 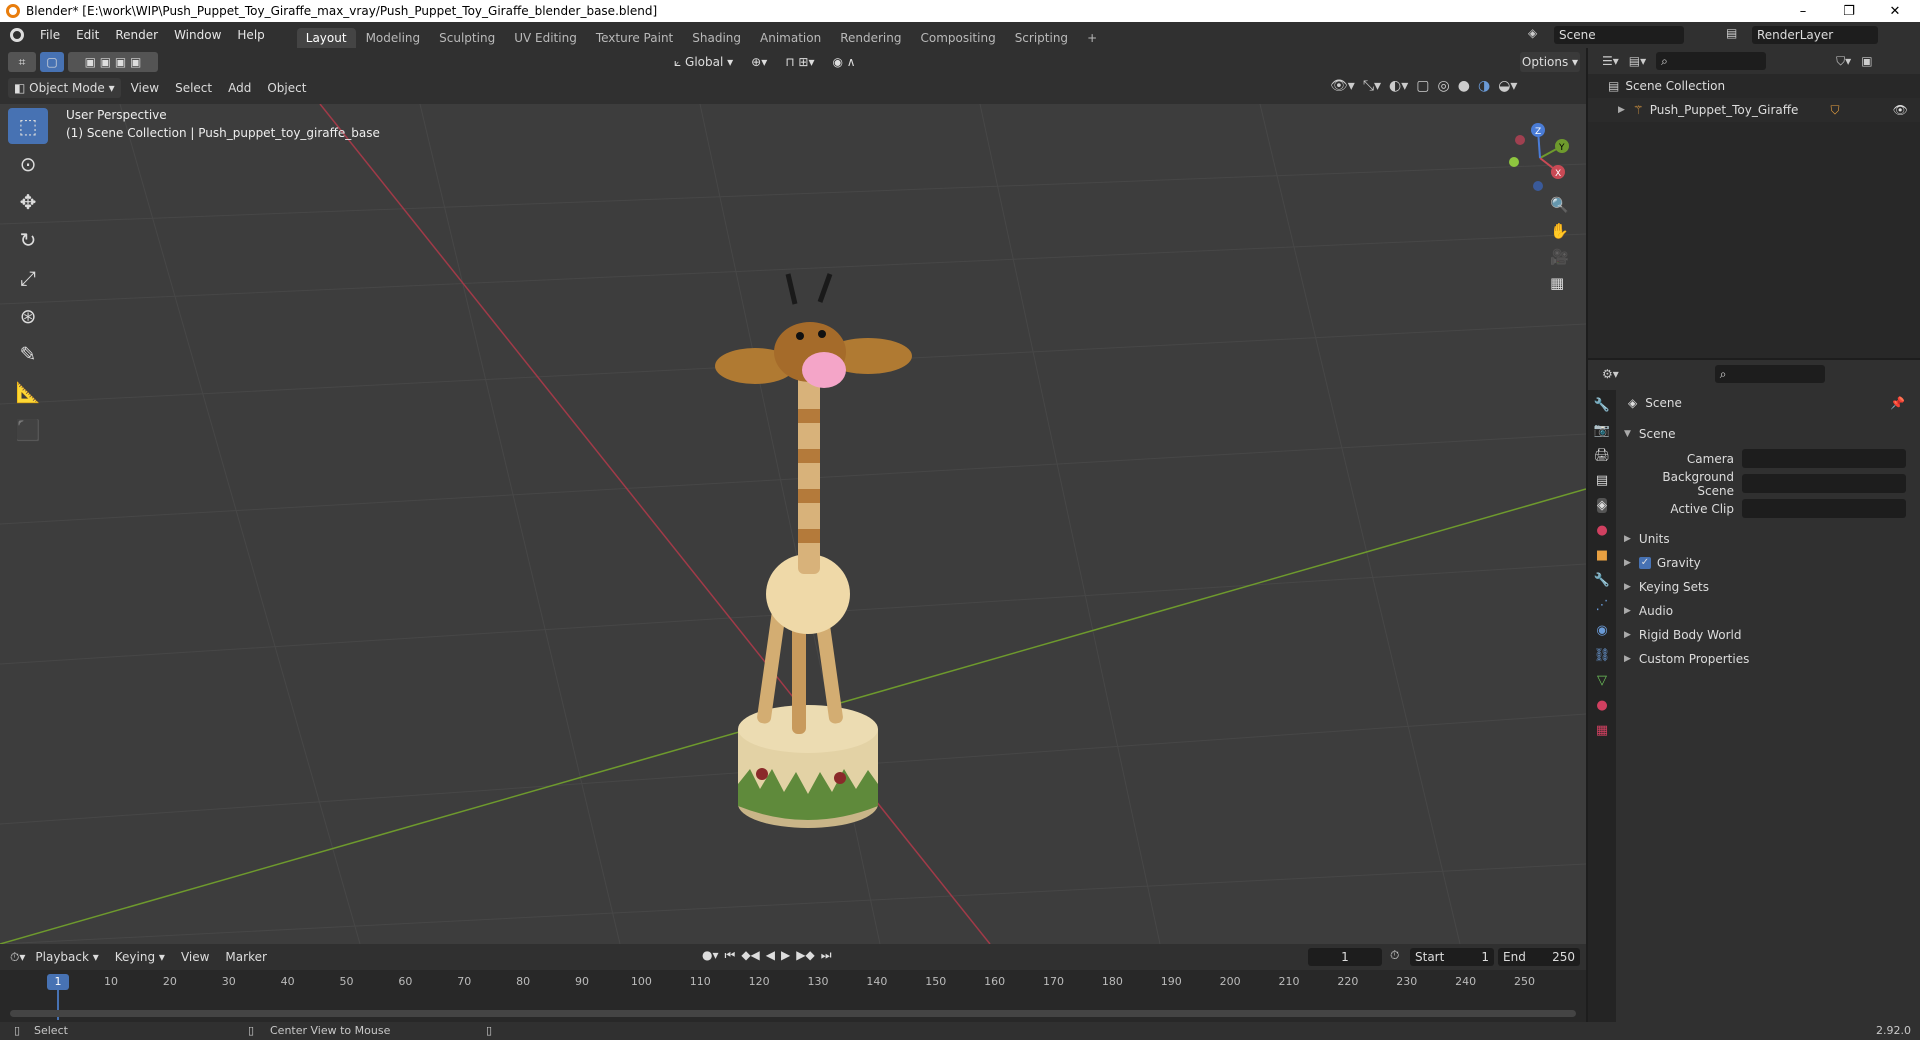 What do you see at coordinates (1464, 86) in the screenshot?
I see `shading-solid-icon: ●` at bounding box center [1464, 86].